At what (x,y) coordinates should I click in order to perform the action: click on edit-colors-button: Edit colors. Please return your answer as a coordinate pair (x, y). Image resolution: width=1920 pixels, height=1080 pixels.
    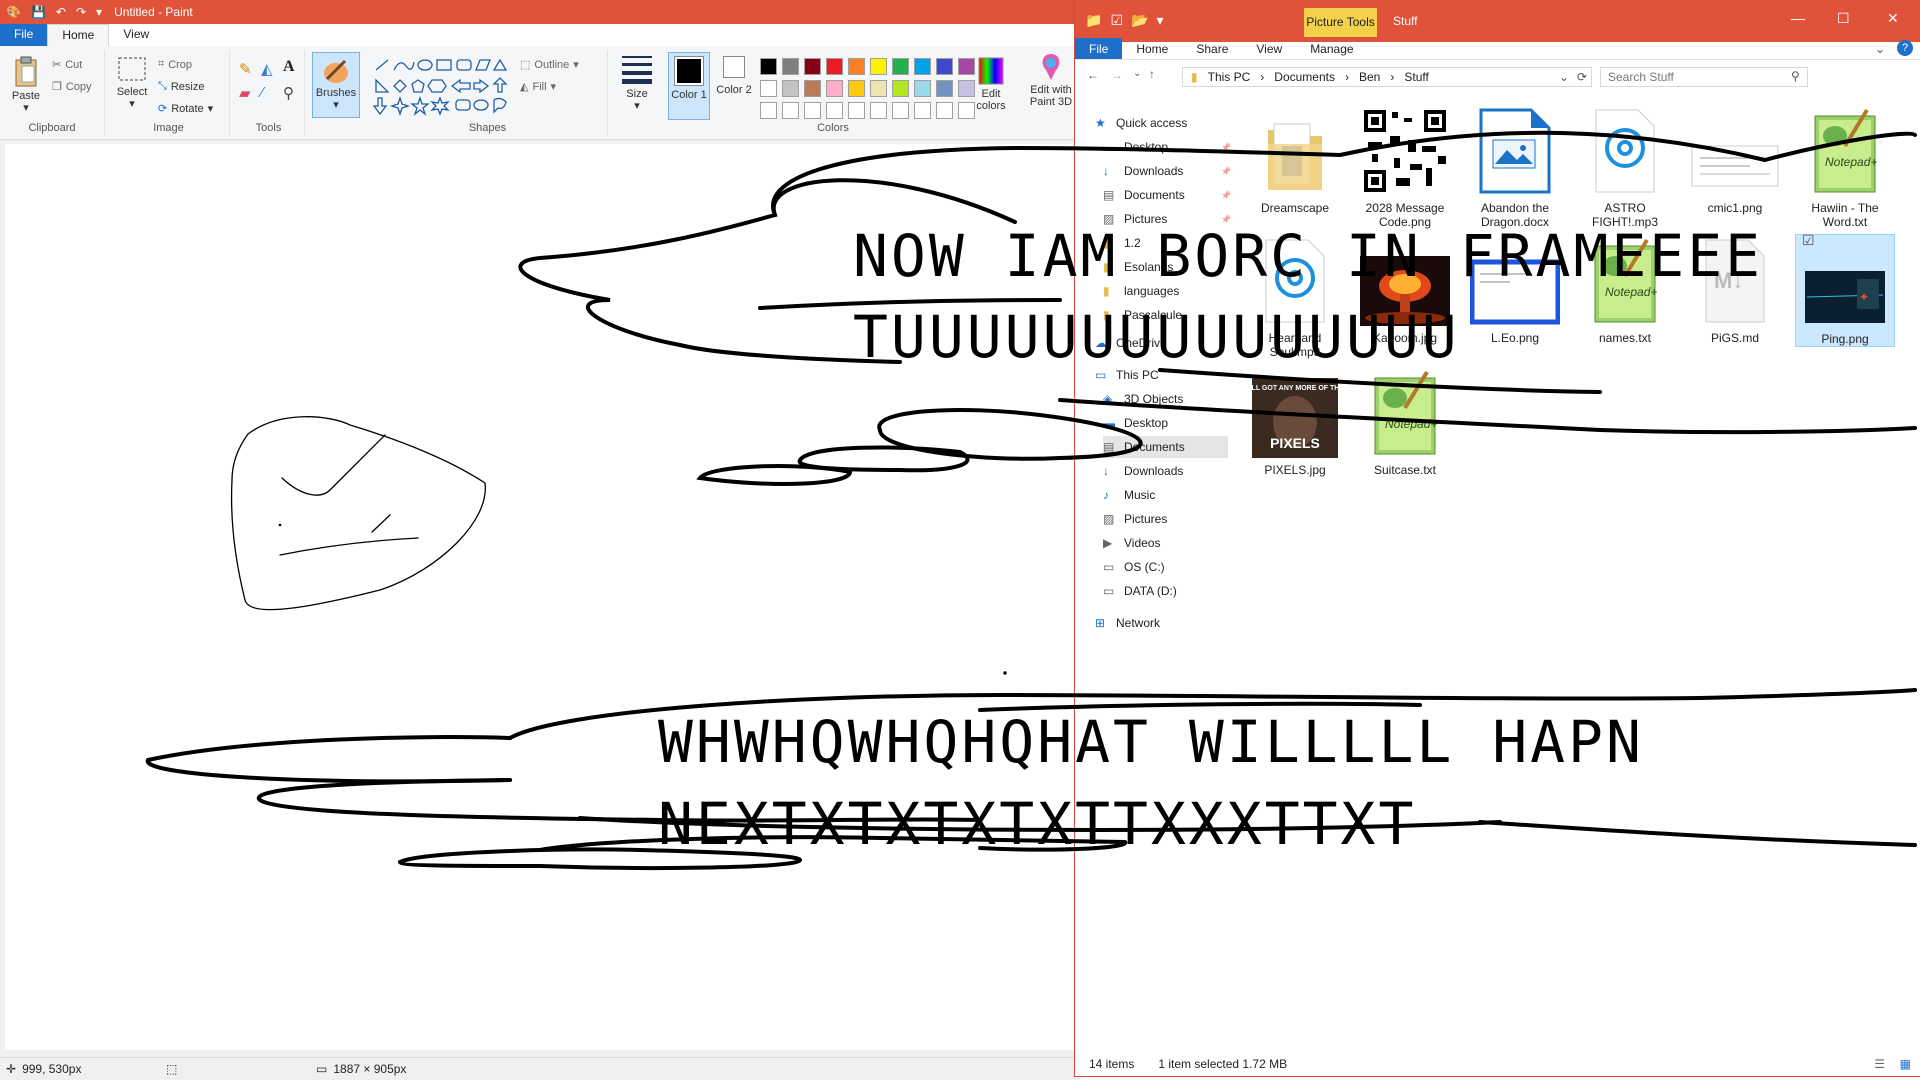
    Looking at the image, I should click on (991, 84).